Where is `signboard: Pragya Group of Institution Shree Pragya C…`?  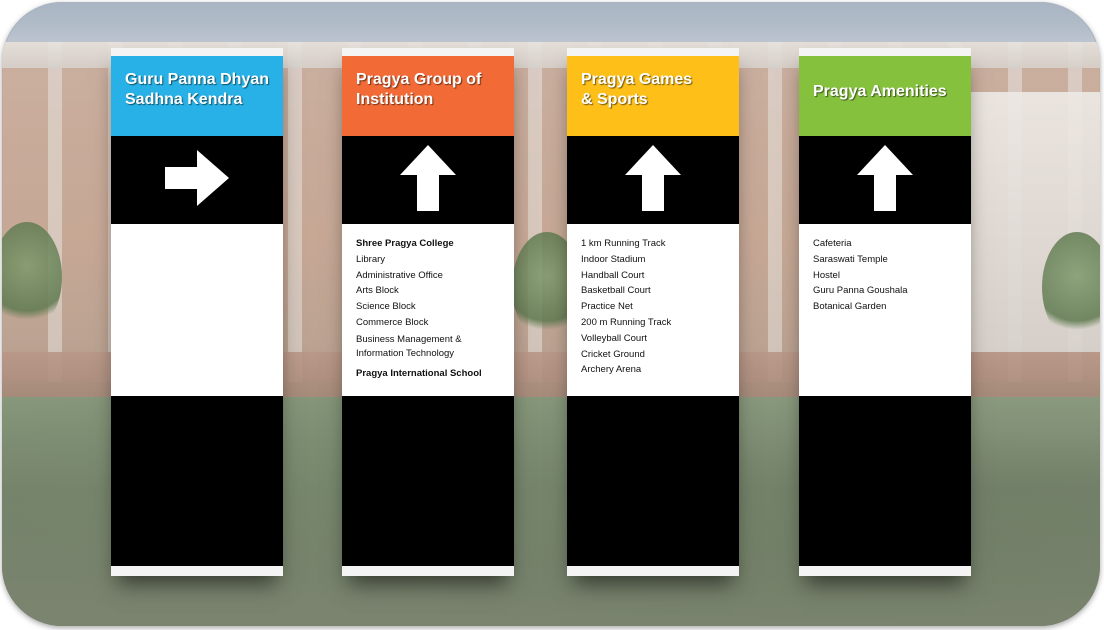 signboard: Pragya Group of Institution Shree Pragya C… is located at coordinates (428, 312).